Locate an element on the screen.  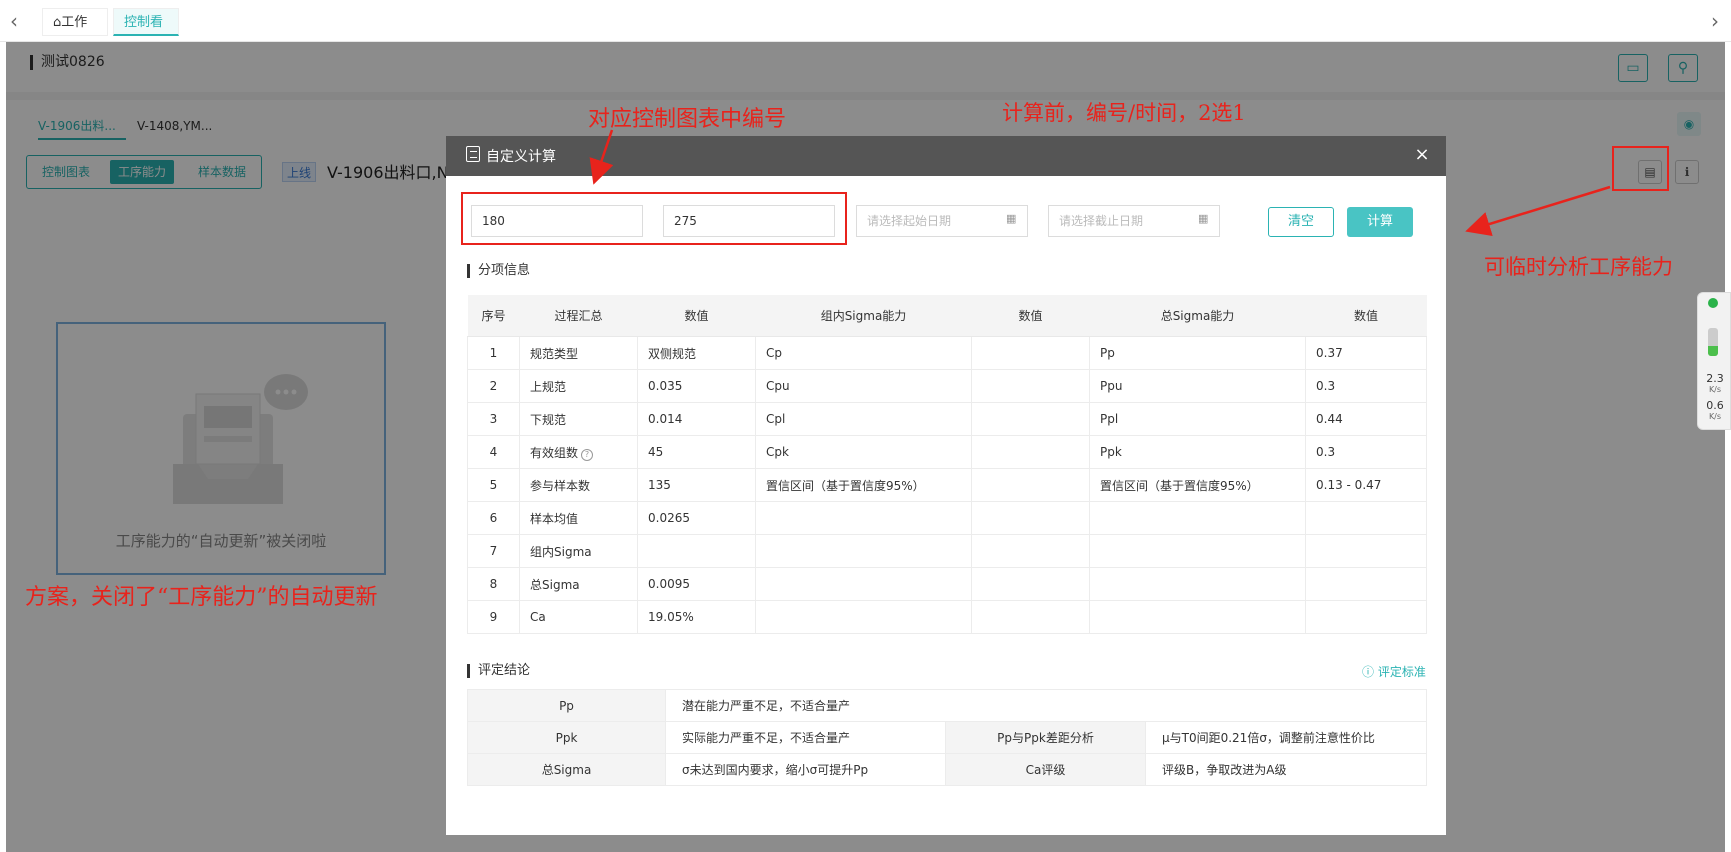
arrow-to-calc-button is located at coordinates (1538, 211).